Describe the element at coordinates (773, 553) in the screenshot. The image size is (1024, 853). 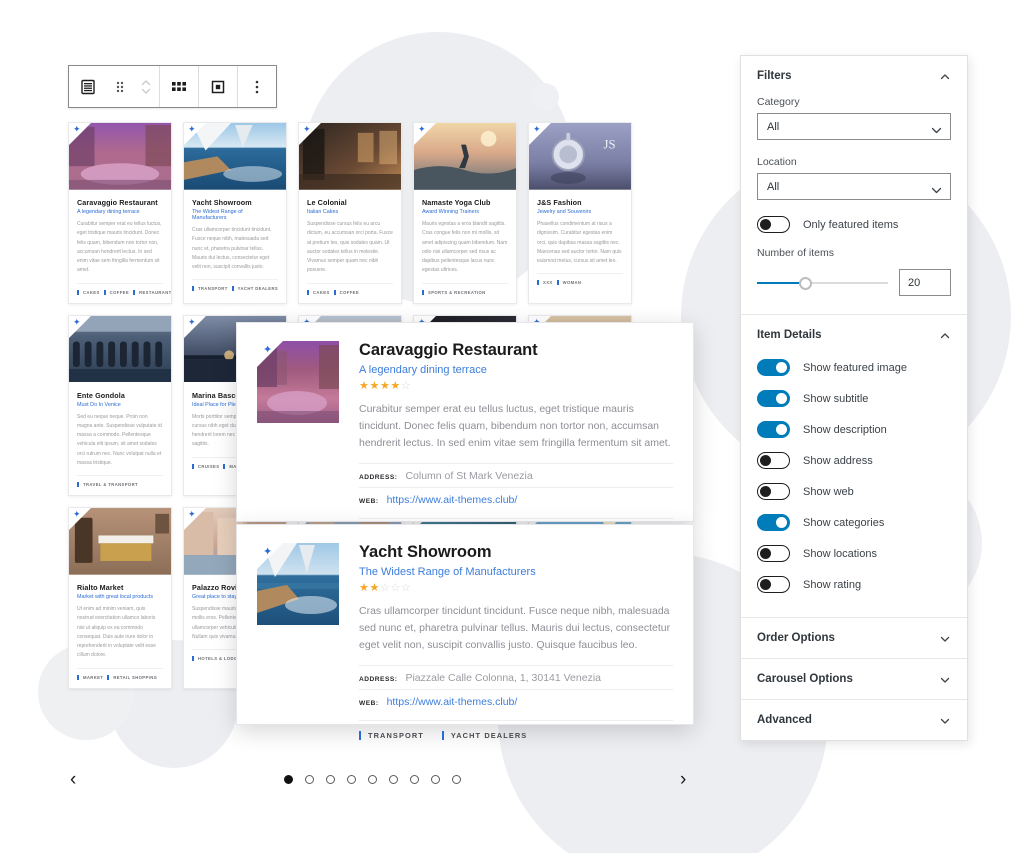
I see `toggle-show-locations` at that location.